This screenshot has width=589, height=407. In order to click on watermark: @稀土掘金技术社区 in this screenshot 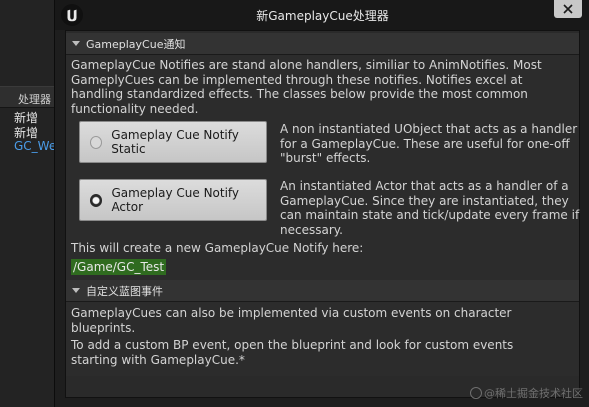, I will do `click(526, 393)`.